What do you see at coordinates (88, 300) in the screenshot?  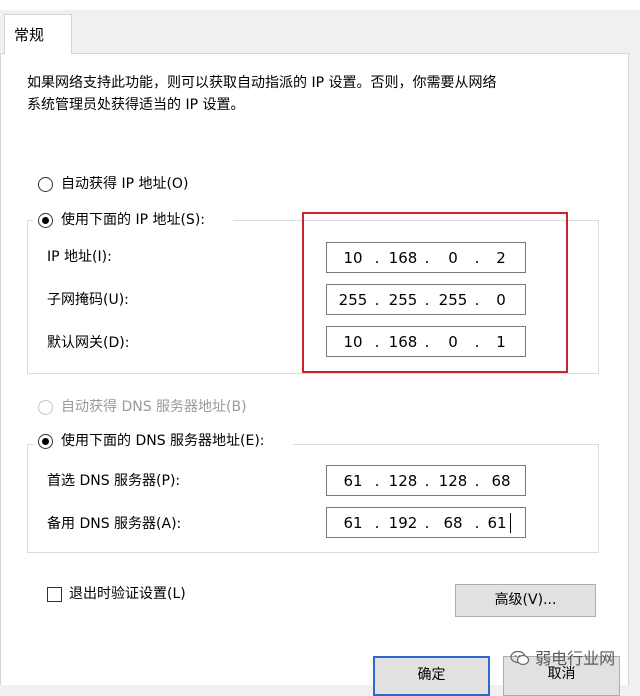 I see `subnet-mask-label: 子网掩码(U):` at bounding box center [88, 300].